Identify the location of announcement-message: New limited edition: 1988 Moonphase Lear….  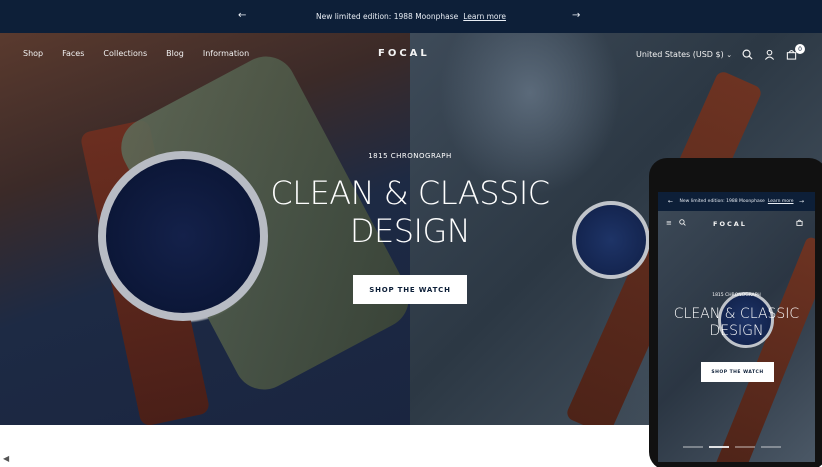
(411, 16).